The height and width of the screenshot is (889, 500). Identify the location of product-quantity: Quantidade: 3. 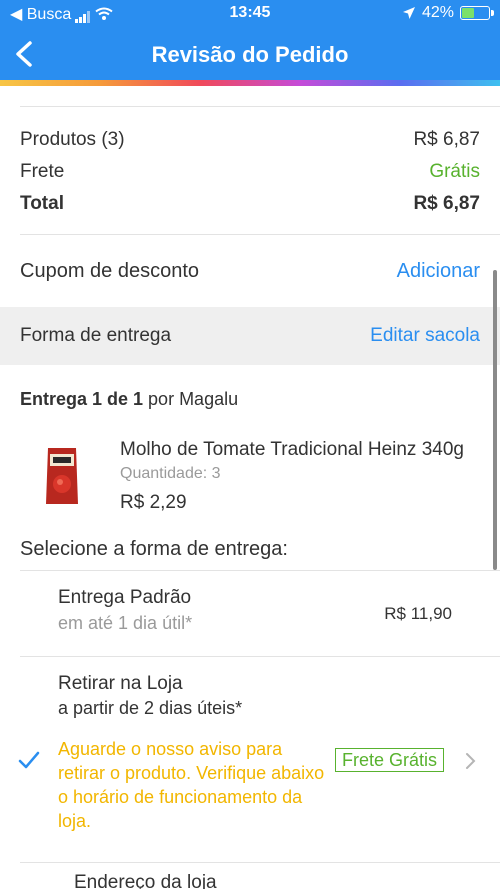
(170, 473).